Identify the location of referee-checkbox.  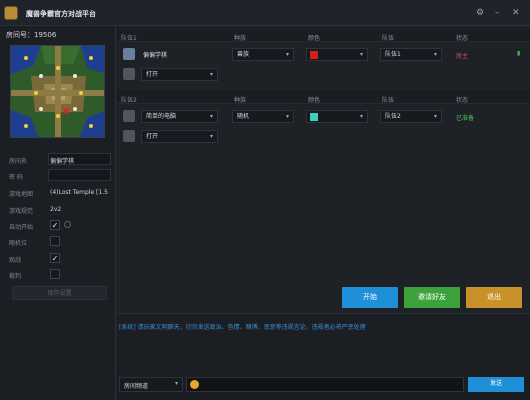
(55, 274).